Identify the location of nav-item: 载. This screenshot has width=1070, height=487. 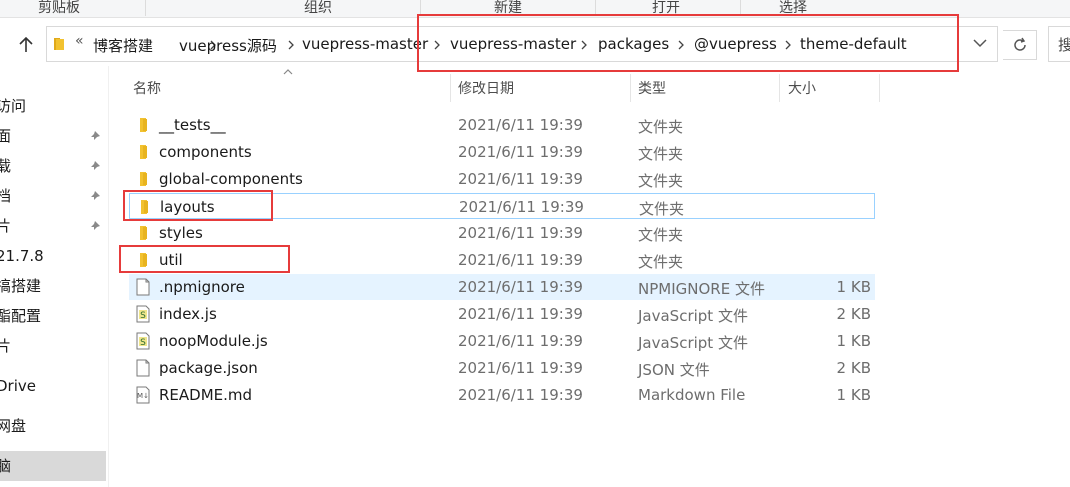
(53, 166).